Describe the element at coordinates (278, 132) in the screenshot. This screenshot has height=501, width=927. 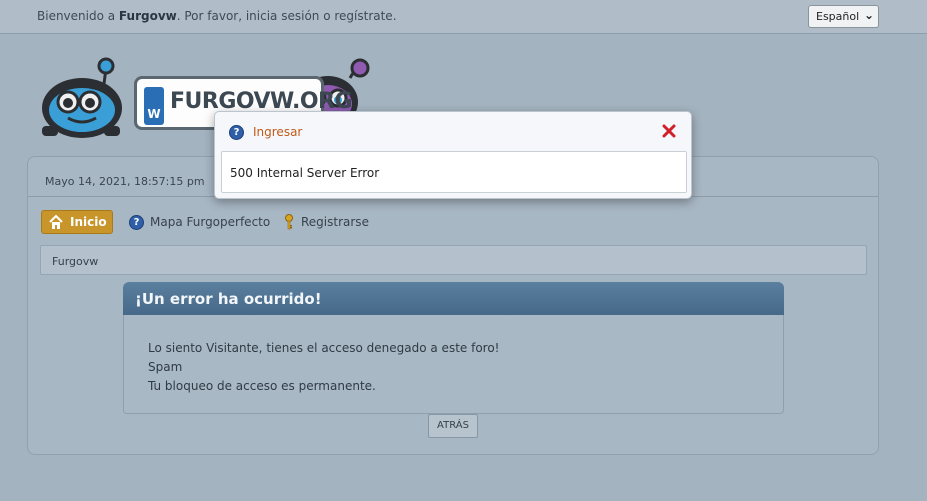
I see `modal-title-text: Ingresar` at that location.